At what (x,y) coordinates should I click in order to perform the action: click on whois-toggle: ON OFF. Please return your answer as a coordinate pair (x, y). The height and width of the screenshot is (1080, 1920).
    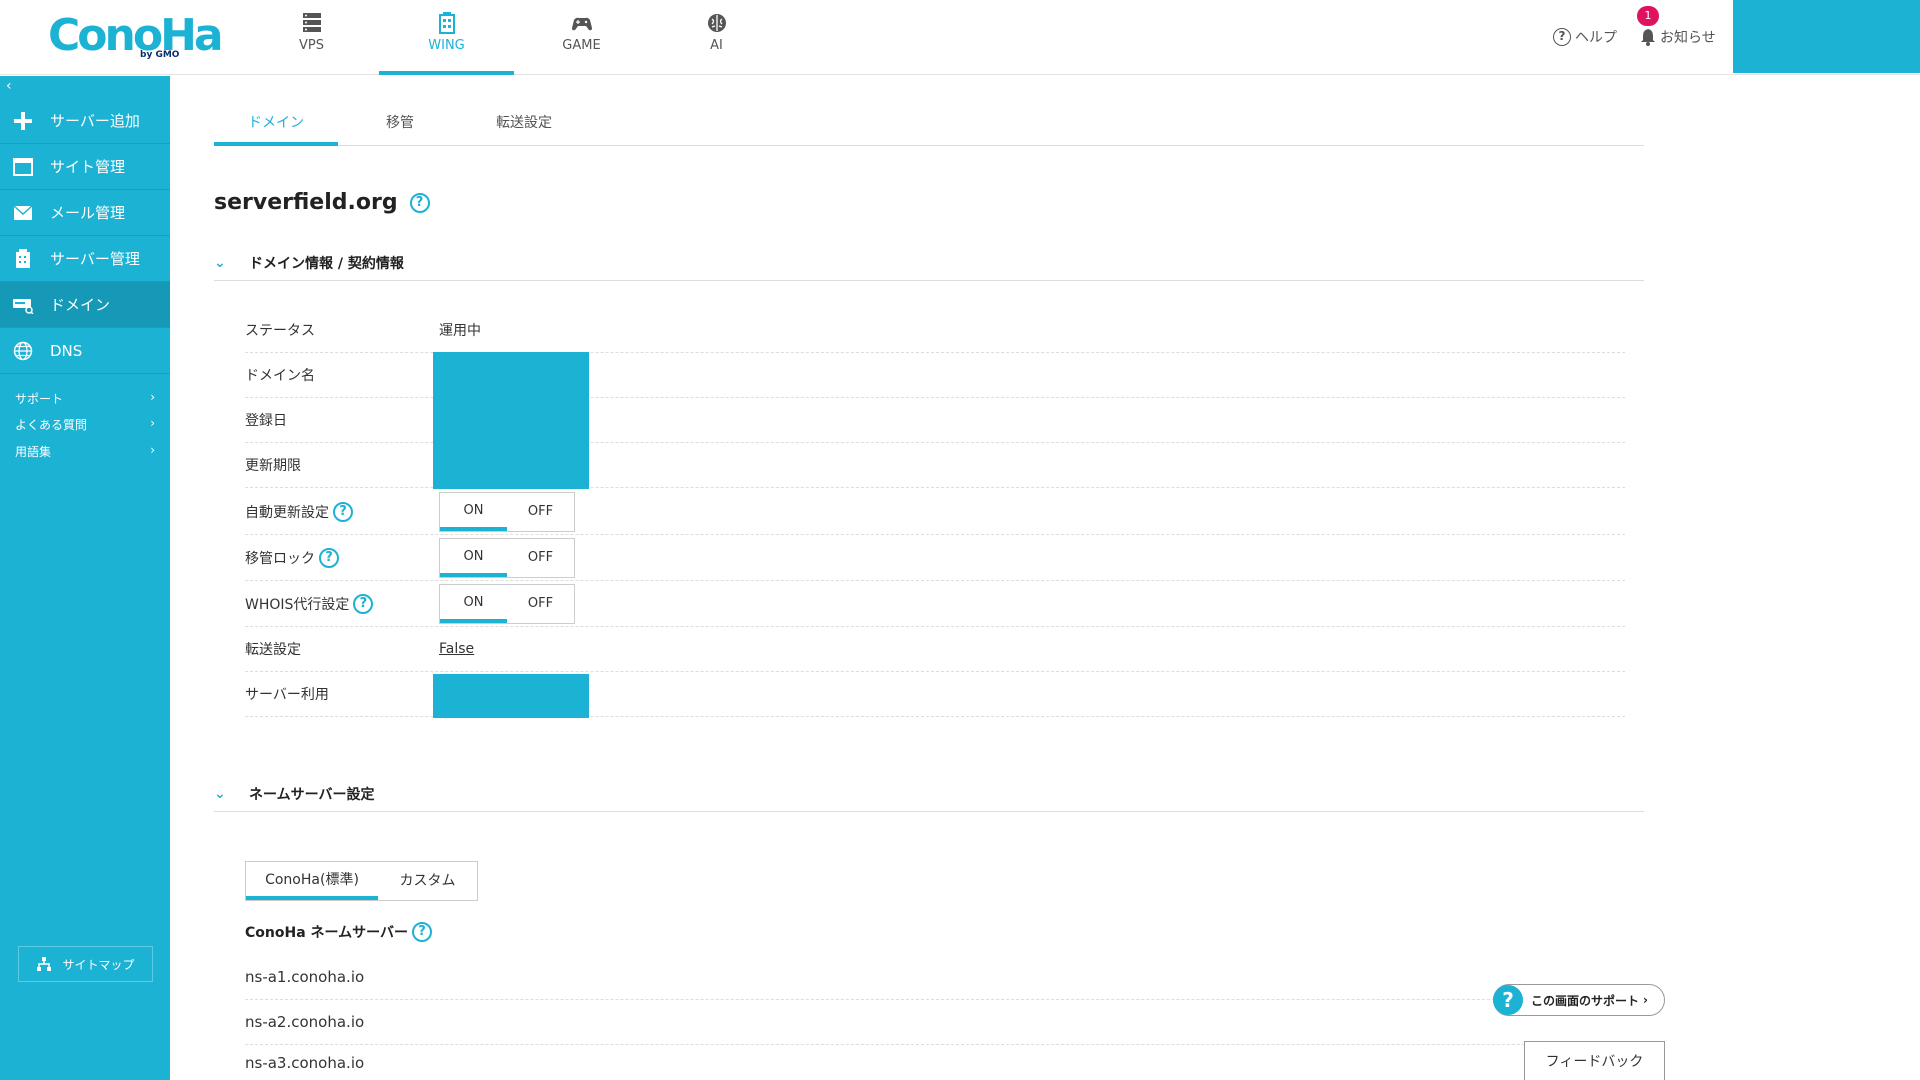
    Looking at the image, I should click on (507, 603).